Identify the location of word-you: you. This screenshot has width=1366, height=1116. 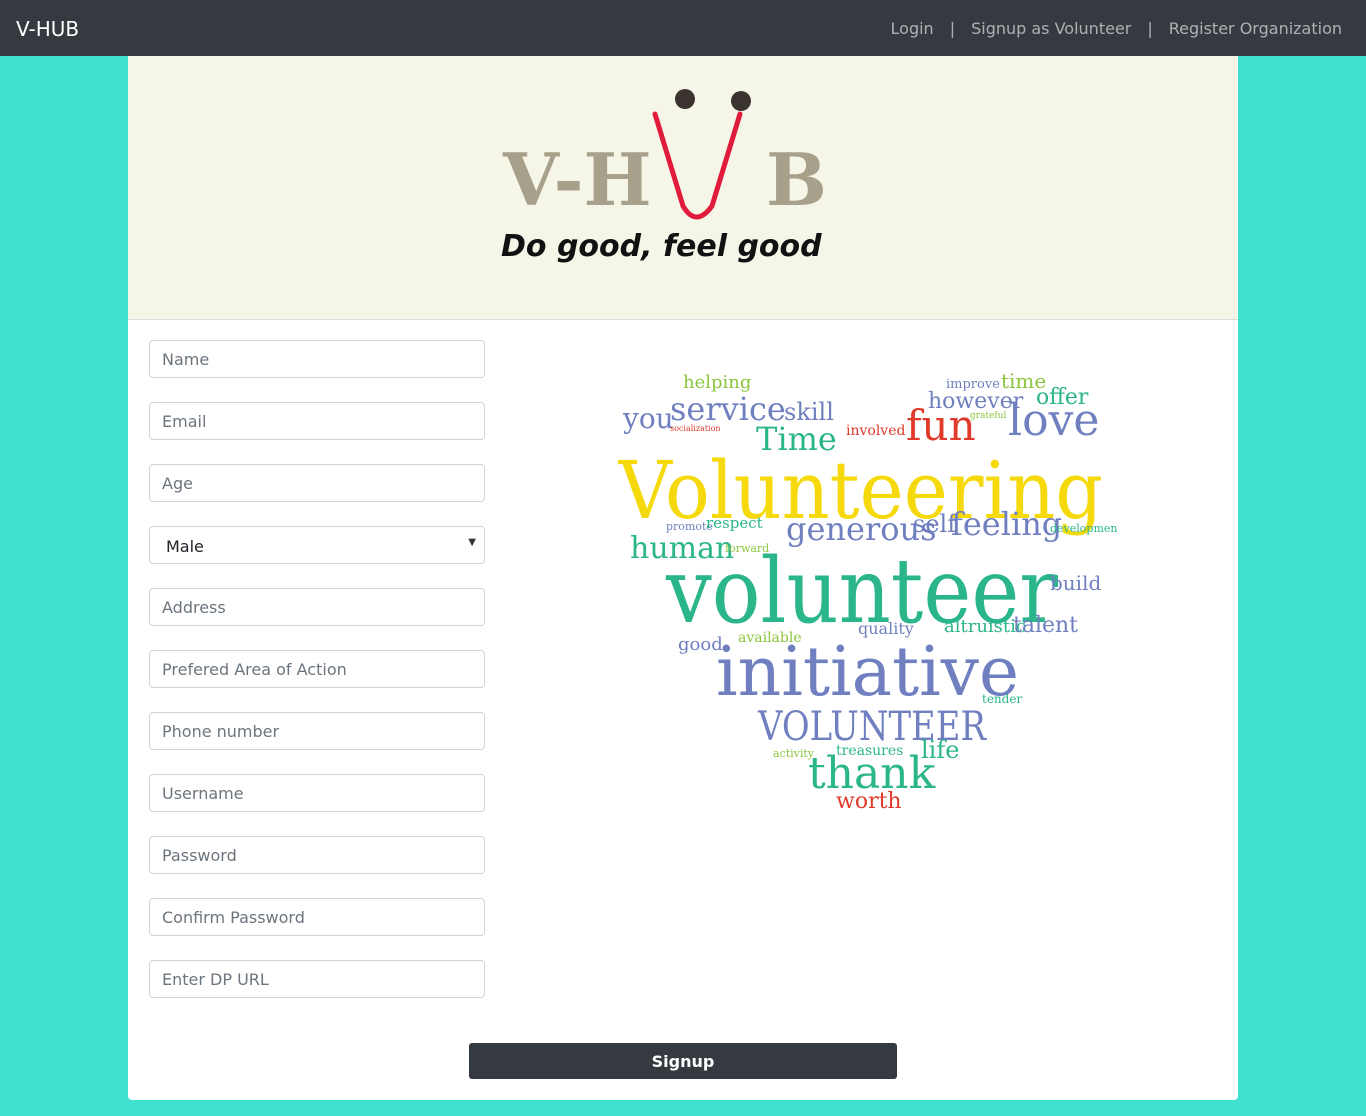
(648, 418).